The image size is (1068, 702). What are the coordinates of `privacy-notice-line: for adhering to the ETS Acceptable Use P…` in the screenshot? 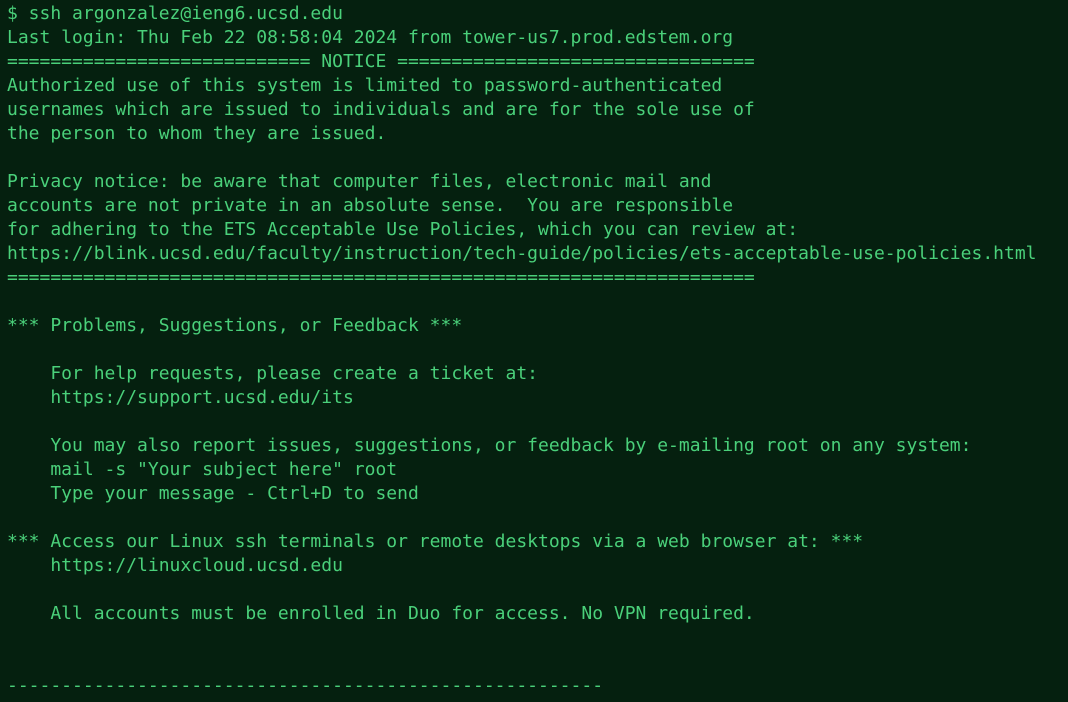 It's located at (403, 229).